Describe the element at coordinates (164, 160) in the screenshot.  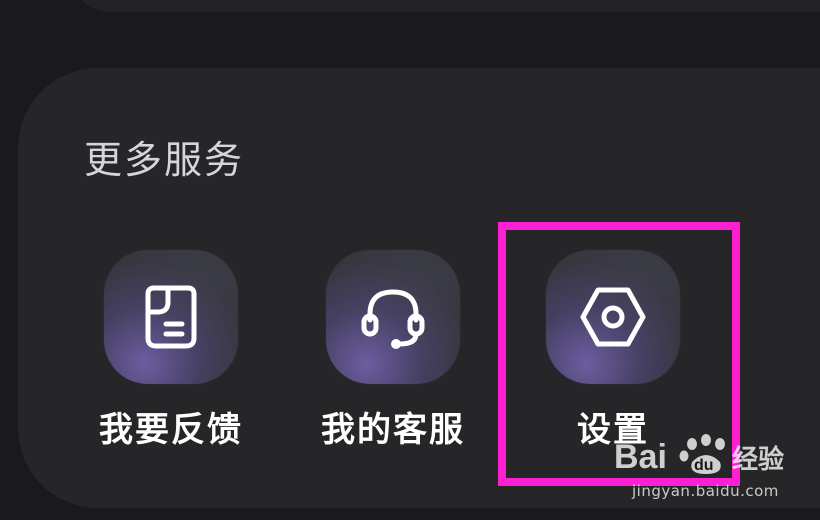
I see `section-title: 更多服务` at that location.